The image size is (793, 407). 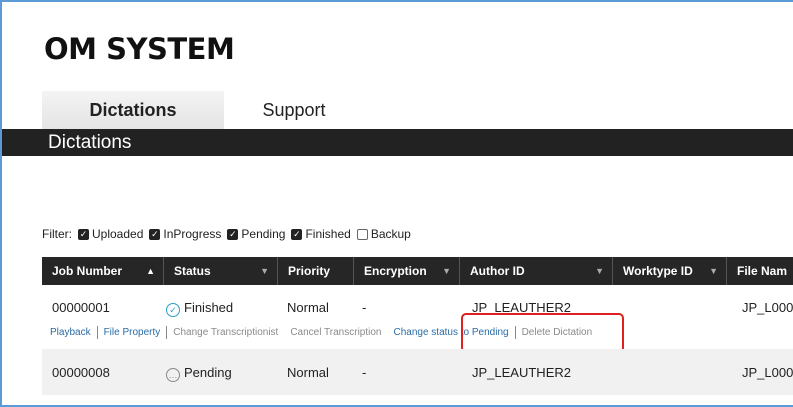 I want to click on status-text: Pending, so click(x=208, y=372).